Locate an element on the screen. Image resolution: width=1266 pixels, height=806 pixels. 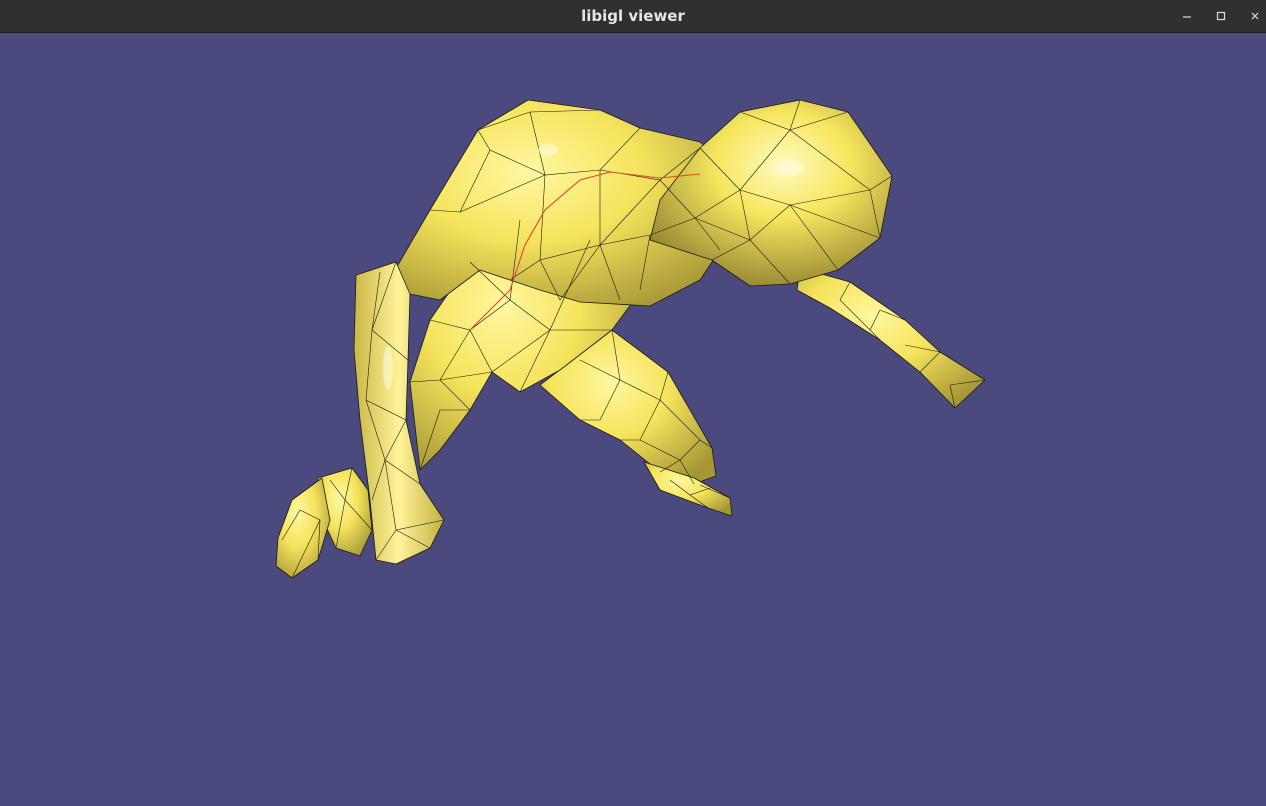
minimize-button is located at coordinates (1187, 16).